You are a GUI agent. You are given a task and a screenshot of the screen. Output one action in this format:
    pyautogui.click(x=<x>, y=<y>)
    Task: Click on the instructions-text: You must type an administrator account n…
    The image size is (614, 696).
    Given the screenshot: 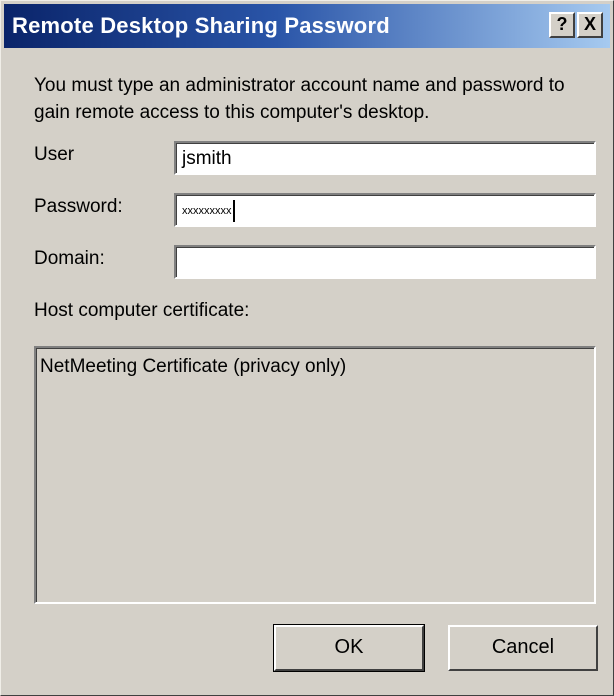 What is the action you would take?
    pyautogui.click(x=299, y=99)
    